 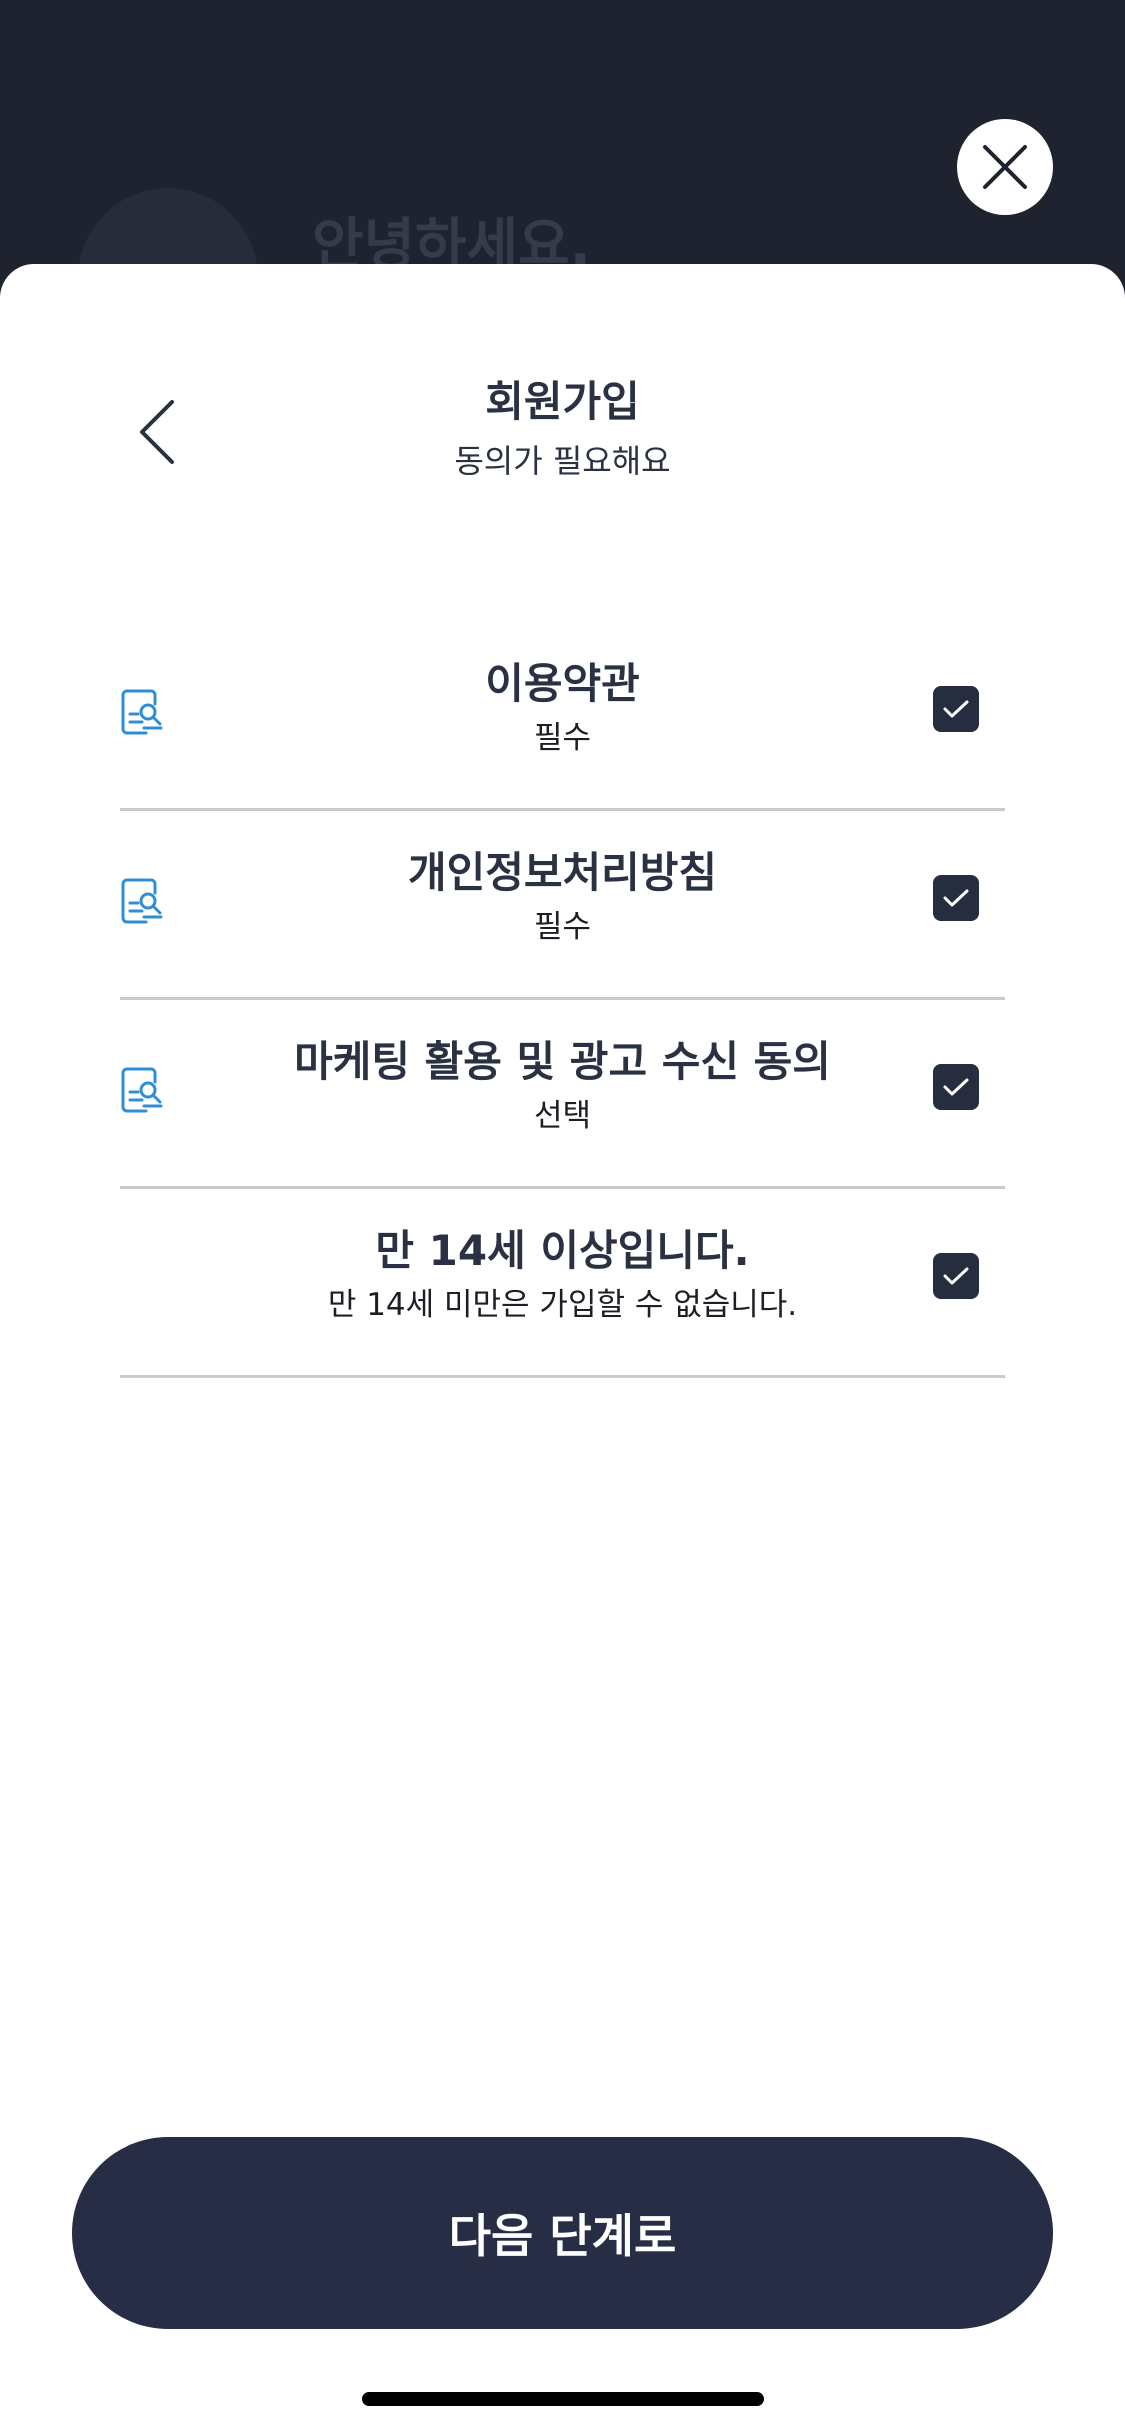 I want to click on close-icon, so click(x=1005, y=167).